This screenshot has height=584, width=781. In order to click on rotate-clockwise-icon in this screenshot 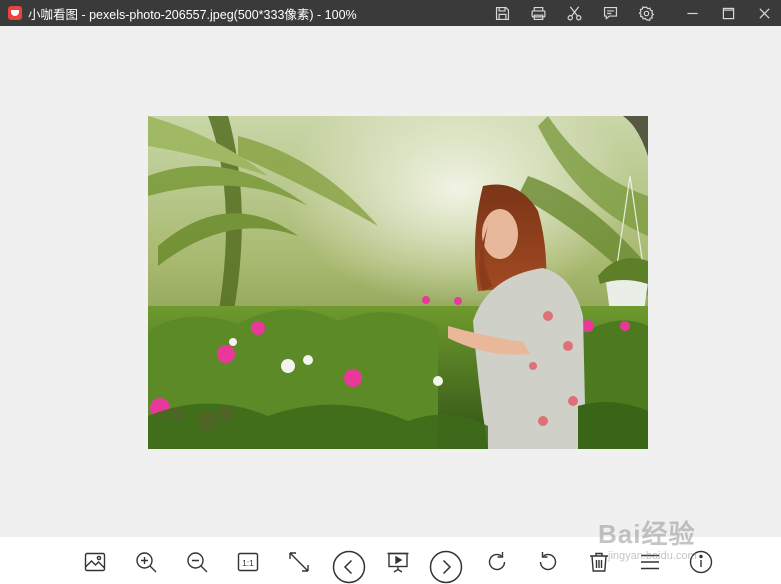, I will do `click(497, 562)`.